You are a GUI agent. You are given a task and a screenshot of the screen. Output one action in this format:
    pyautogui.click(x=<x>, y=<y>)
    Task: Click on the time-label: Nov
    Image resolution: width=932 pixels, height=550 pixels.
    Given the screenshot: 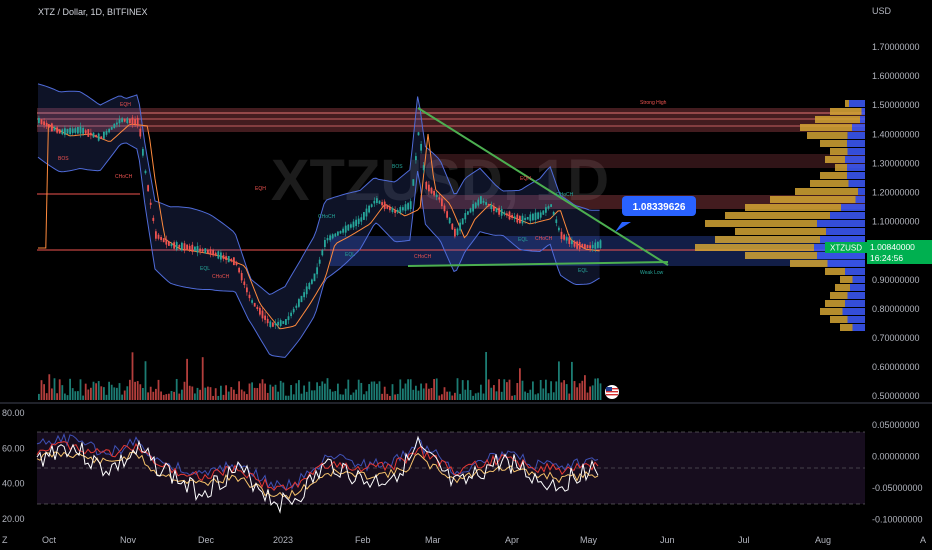 What is the action you would take?
    pyautogui.click(x=128, y=540)
    